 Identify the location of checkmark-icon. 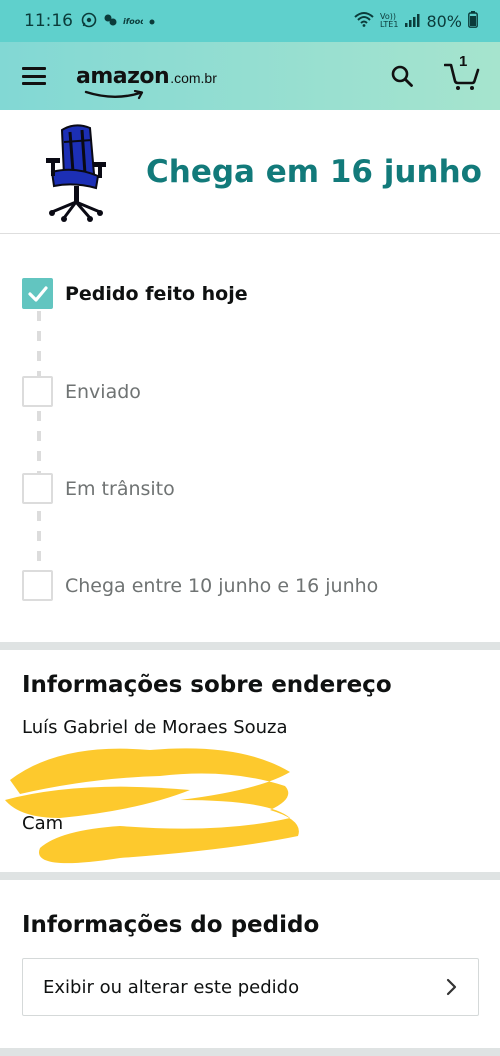
(37, 293).